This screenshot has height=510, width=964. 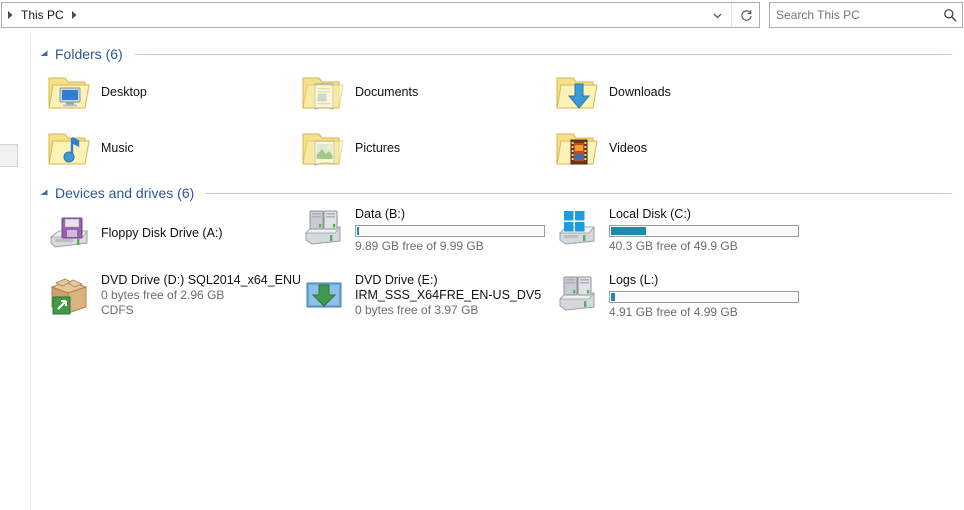 I want to click on folder-item-music: Music, so click(x=170, y=152).